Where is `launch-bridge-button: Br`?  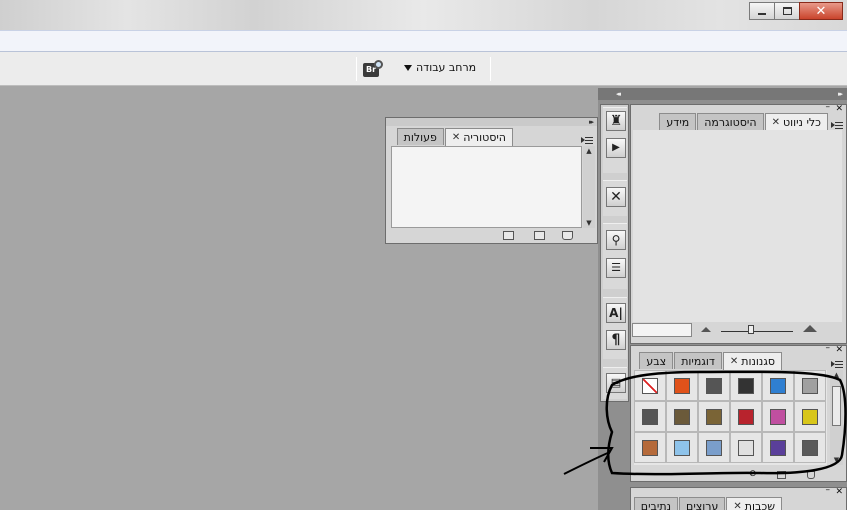 launch-bridge-button: Br is located at coordinates (374, 69).